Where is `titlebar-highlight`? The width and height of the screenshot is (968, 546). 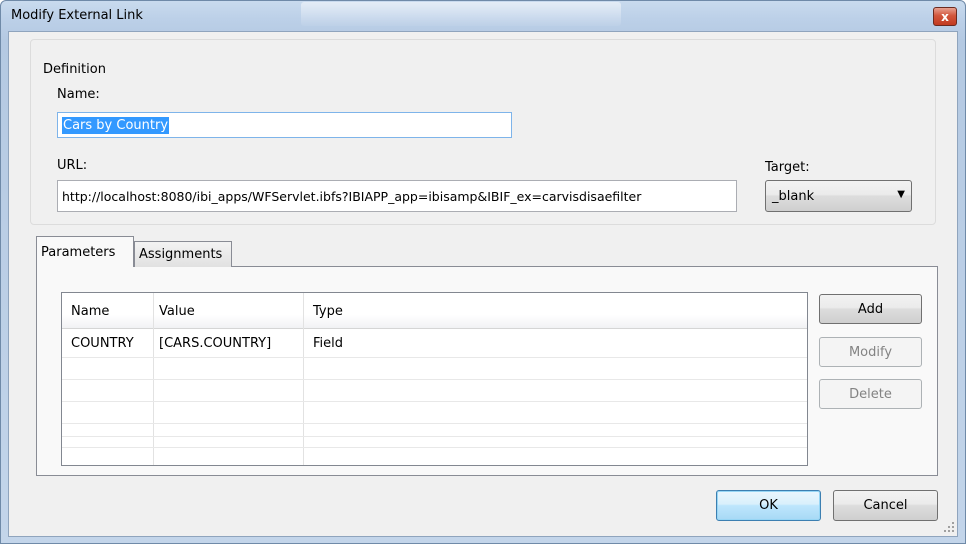
titlebar-highlight is located at coordinates (461, 14).